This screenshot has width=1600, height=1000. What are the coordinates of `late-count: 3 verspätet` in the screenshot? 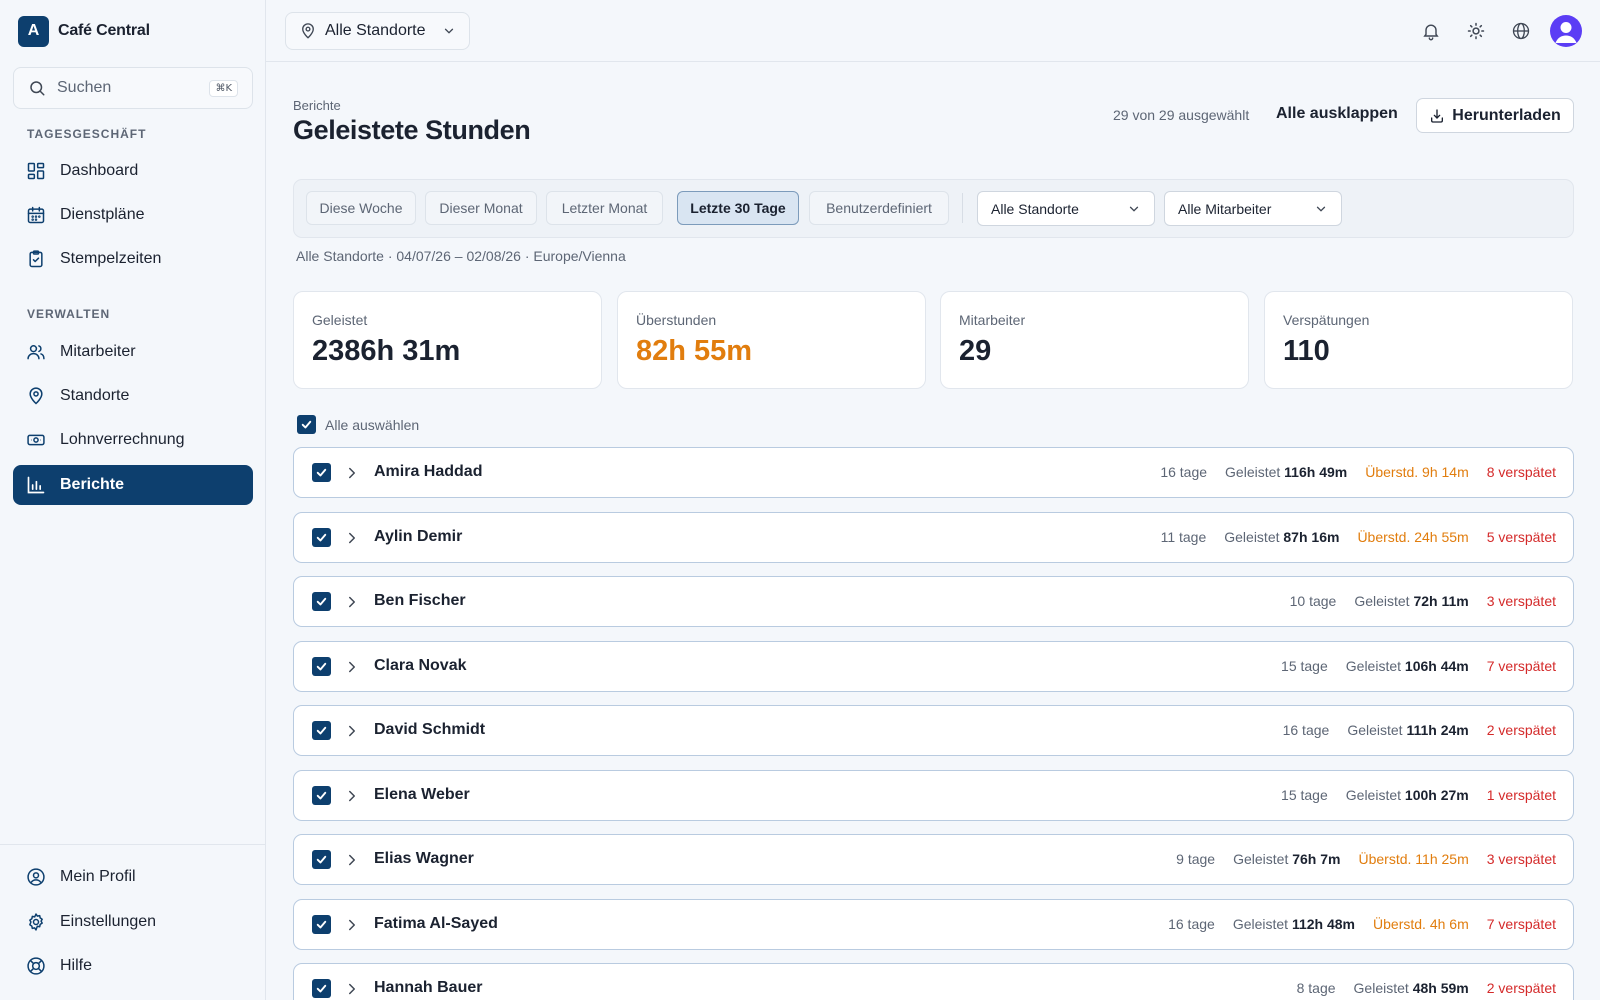 It's located at (1521, 601).